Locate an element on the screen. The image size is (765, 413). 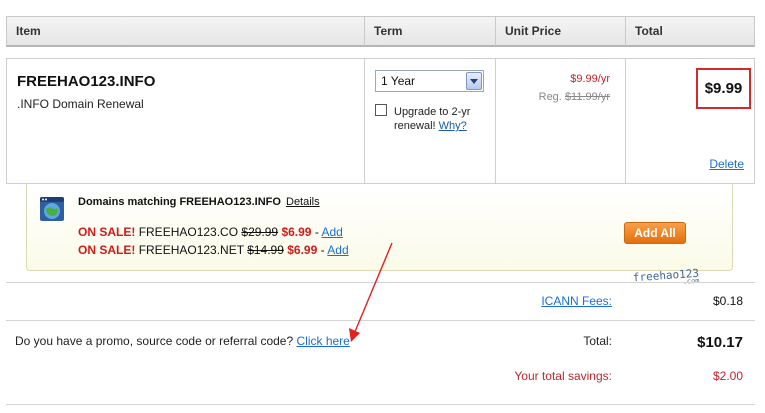
savings-value: $2.00 is located at coordinates (727, 376).